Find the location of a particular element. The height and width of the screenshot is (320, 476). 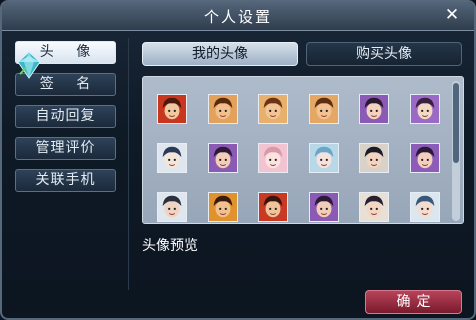

scrollbar-thumb is located at coordinates (456, 123).